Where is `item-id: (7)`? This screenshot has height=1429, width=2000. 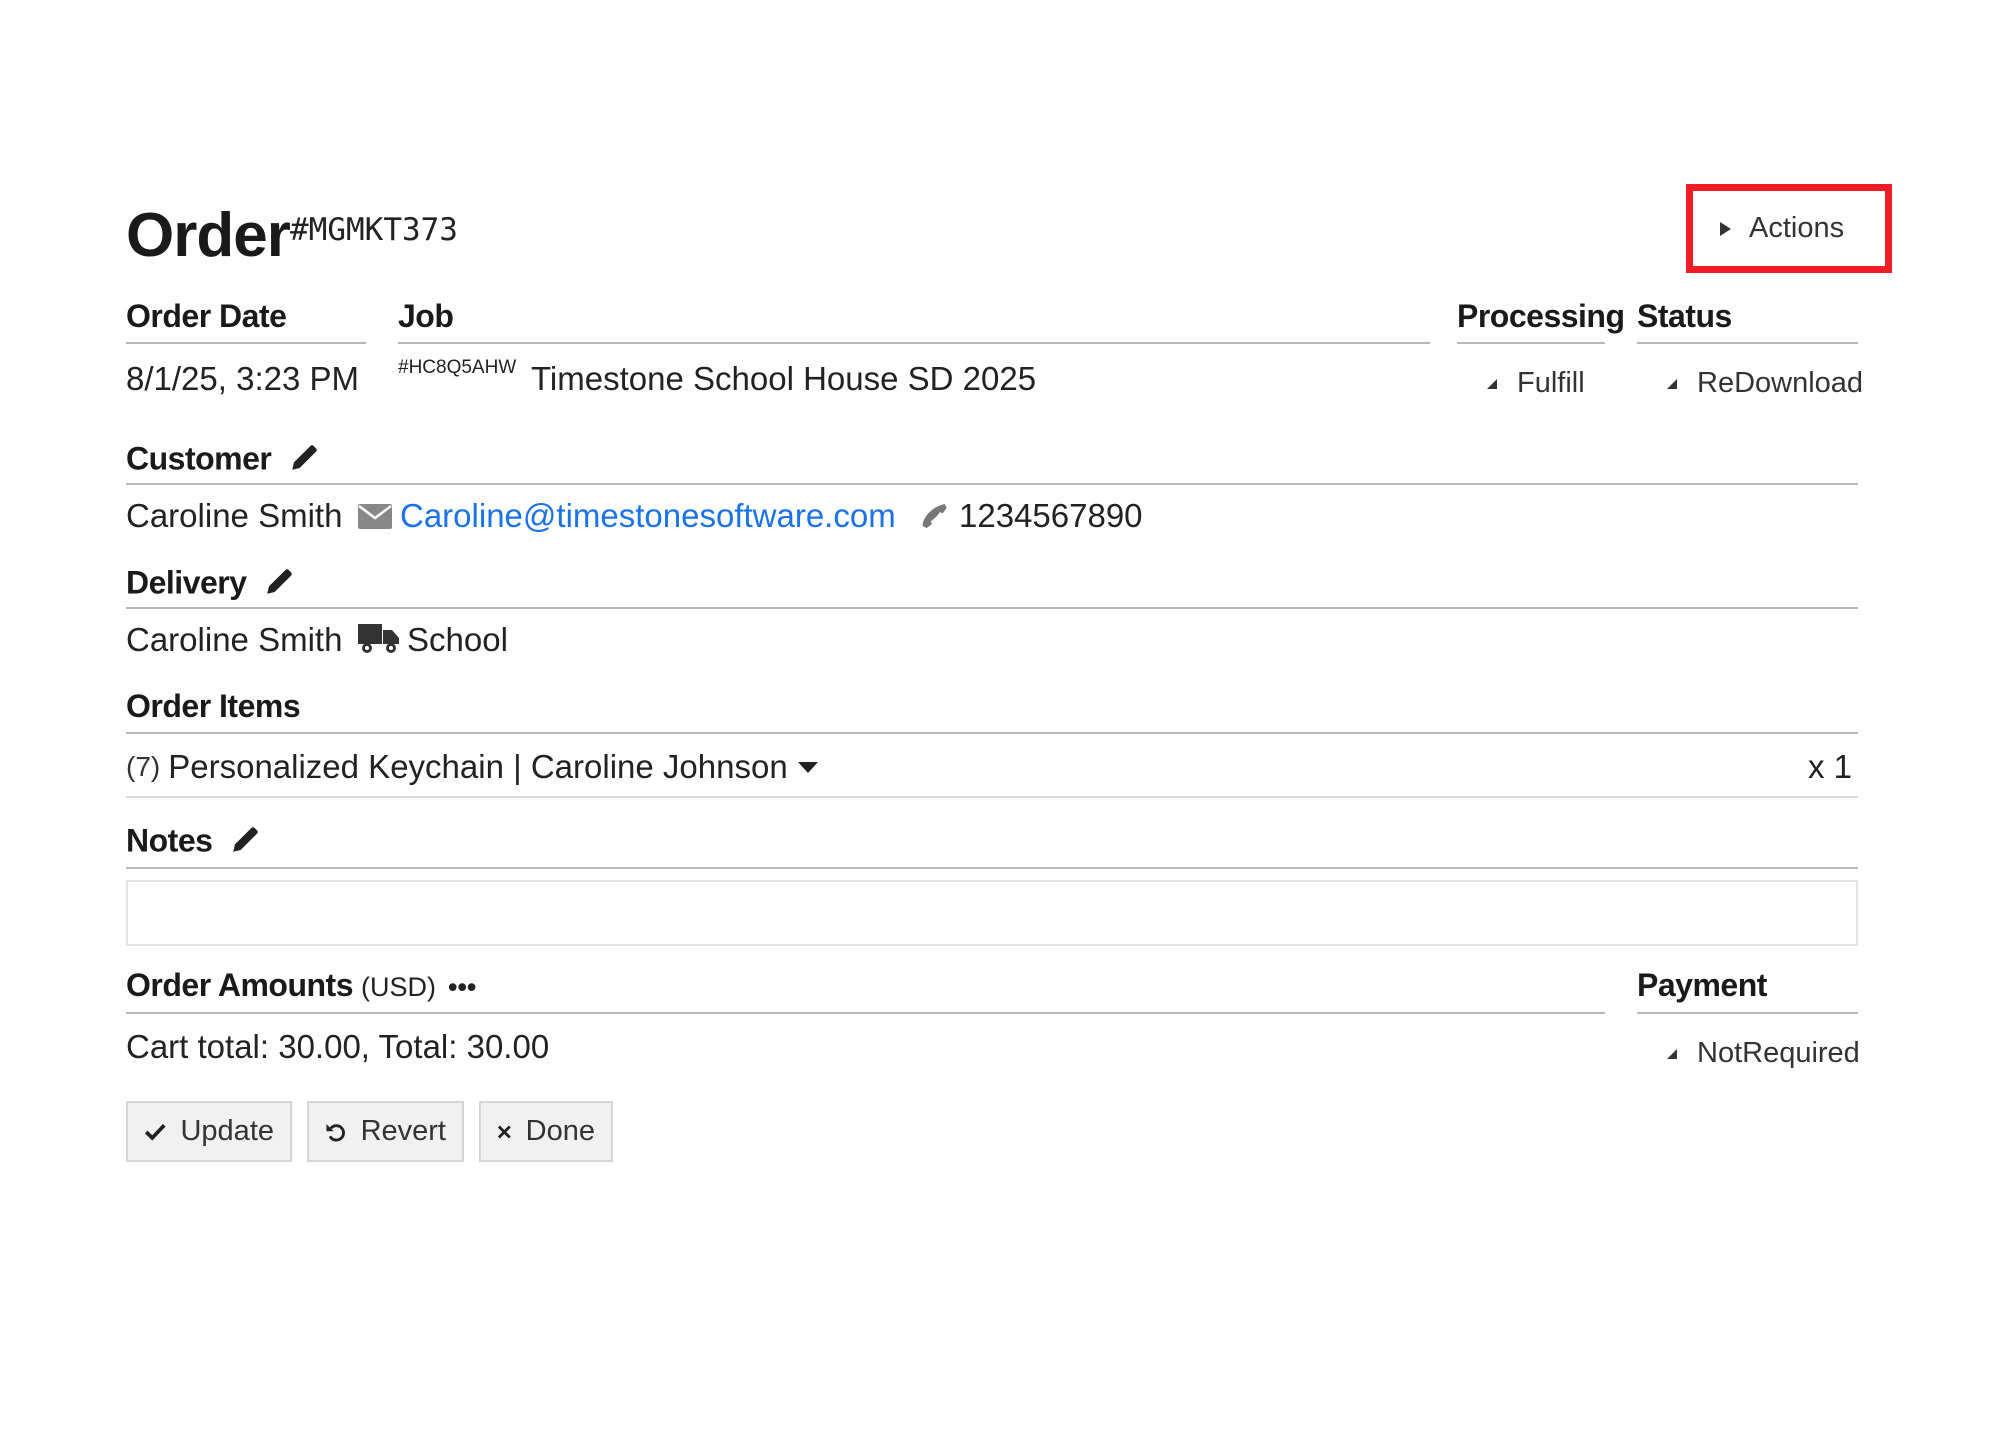 item-id: (7) is located at coordinates (143, 766).